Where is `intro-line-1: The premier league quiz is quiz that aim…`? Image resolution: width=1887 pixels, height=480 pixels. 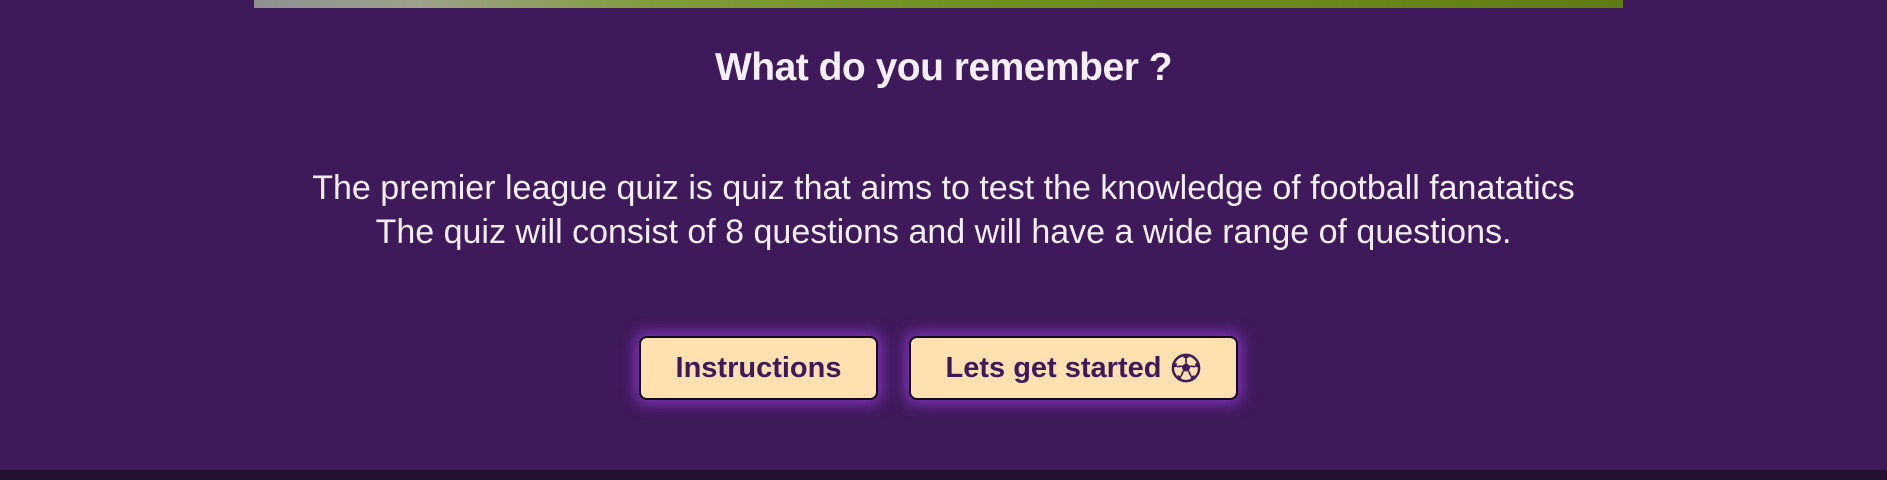 intro-line-1: The premier league quiz is quiz that aim… is located at coordinates (943, 188).